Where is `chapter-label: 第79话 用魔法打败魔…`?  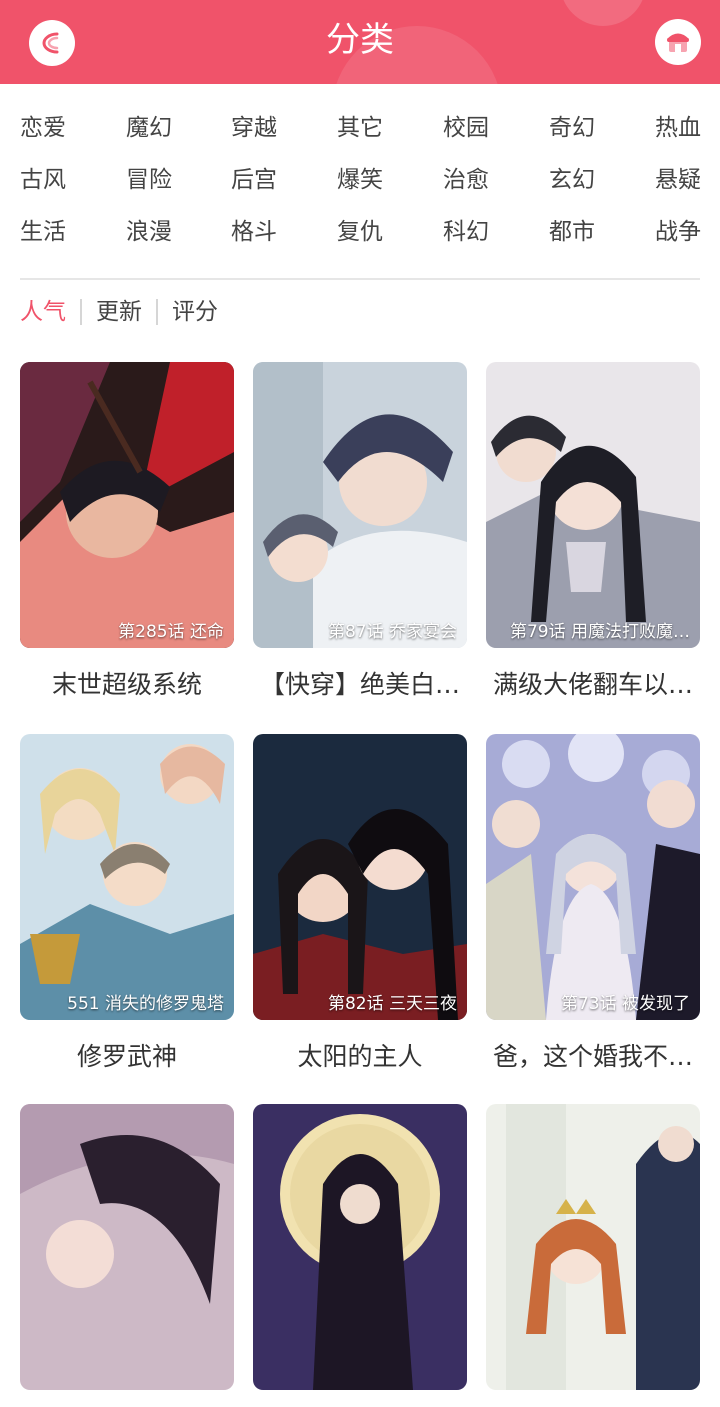 chapter-label: 第79话 用魔法打败魔… is located at coordinates (599, 632).